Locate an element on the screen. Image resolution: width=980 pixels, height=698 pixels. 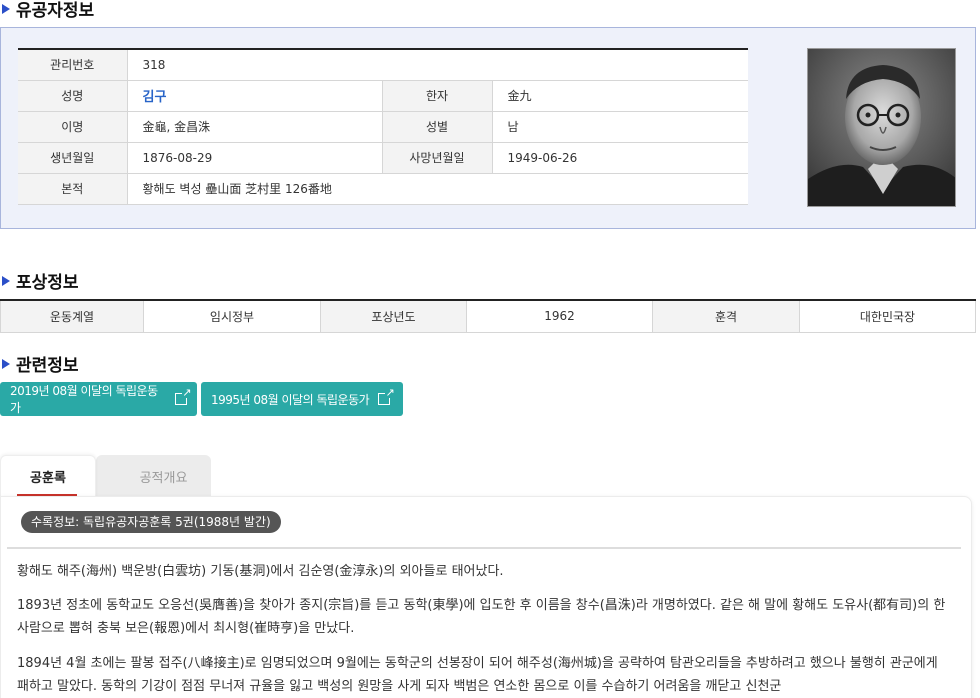
name-label: 성명 is located at coordinates (73, 96).